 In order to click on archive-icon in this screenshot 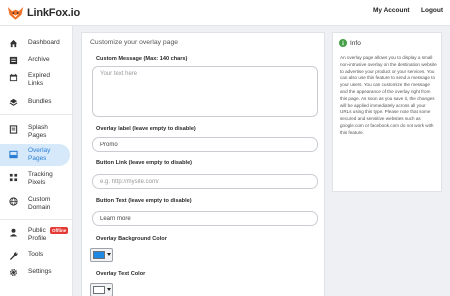, I will do `click(13, 60)`.